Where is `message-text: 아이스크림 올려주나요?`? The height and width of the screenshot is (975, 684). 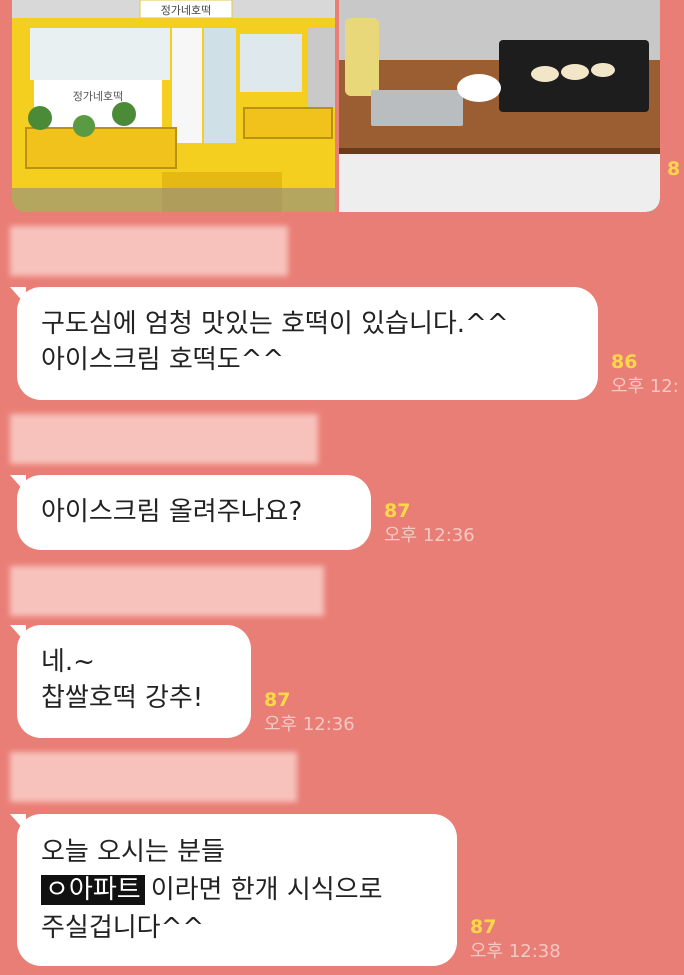 message-text: 아이스크림 올려주나요? is located at coordinates (172, 512).